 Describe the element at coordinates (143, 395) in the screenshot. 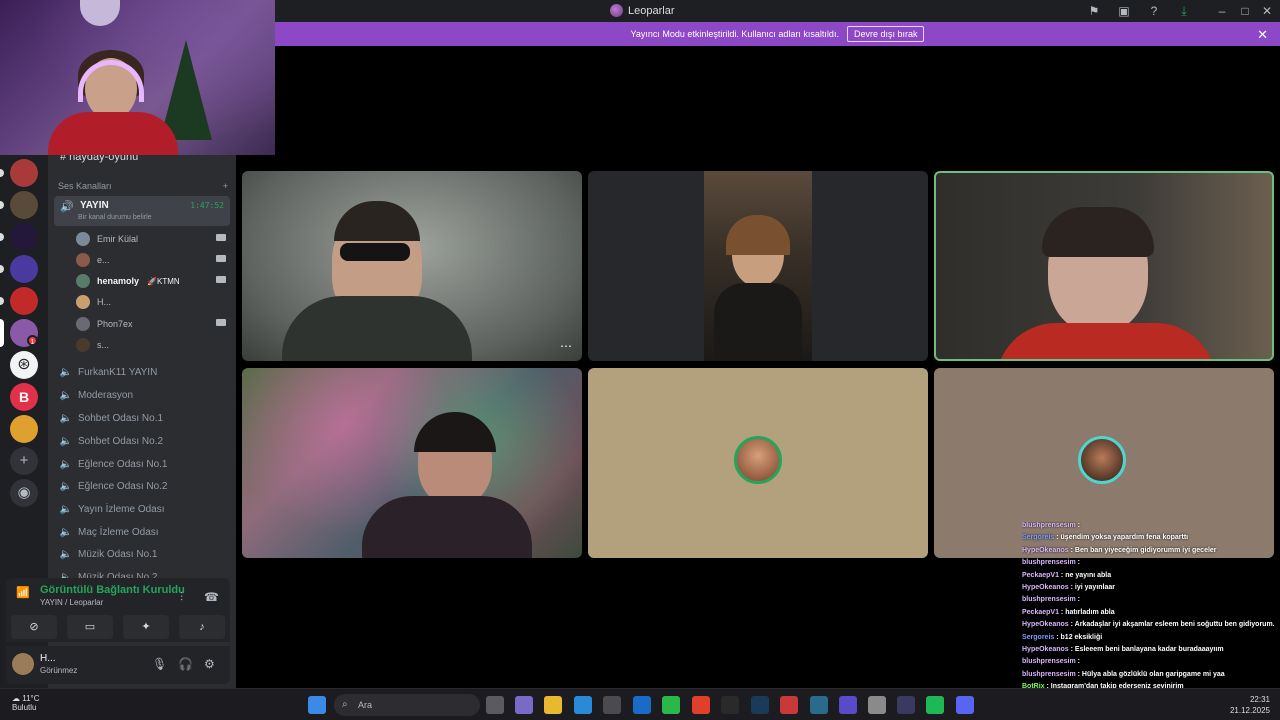

I see `voice-channel: 🔈 Moderasyon` at that location.